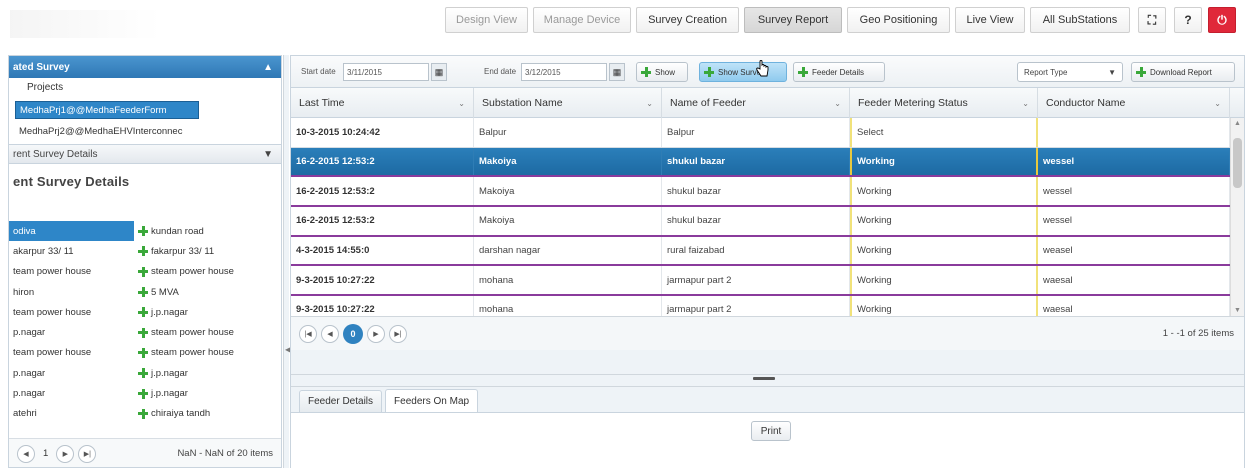 Image resolution: width=1250 pixels, height=468 pixels. I want to click on tab-feeder-details: Feeder Details, so click(341, 401).